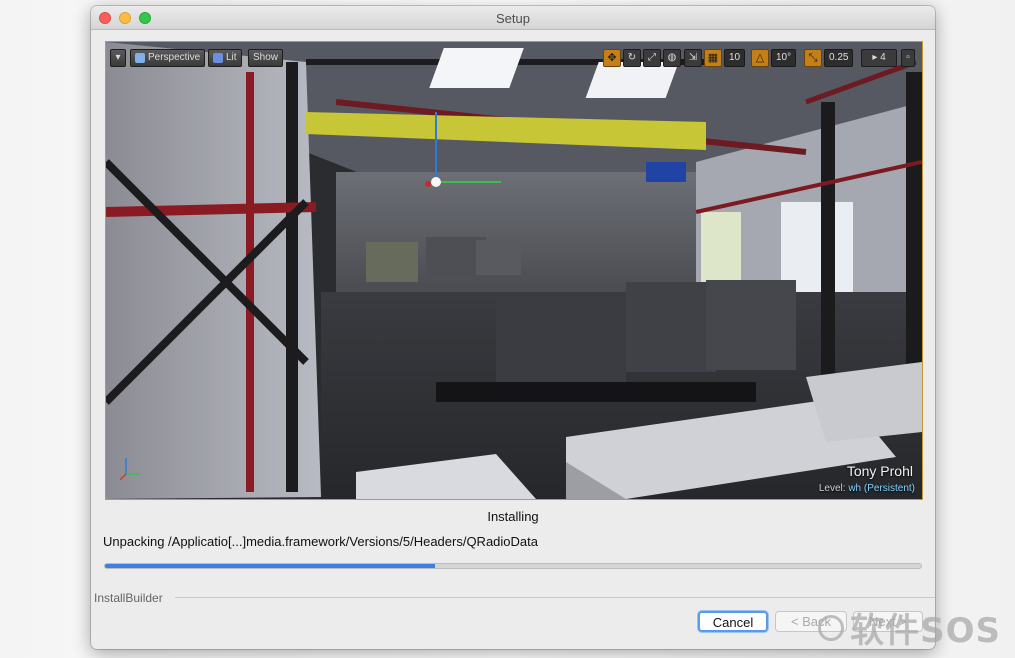  Describe the element at coordinates (218, 58) in the screenshot. I see `lit-sphere-icon` at that location.